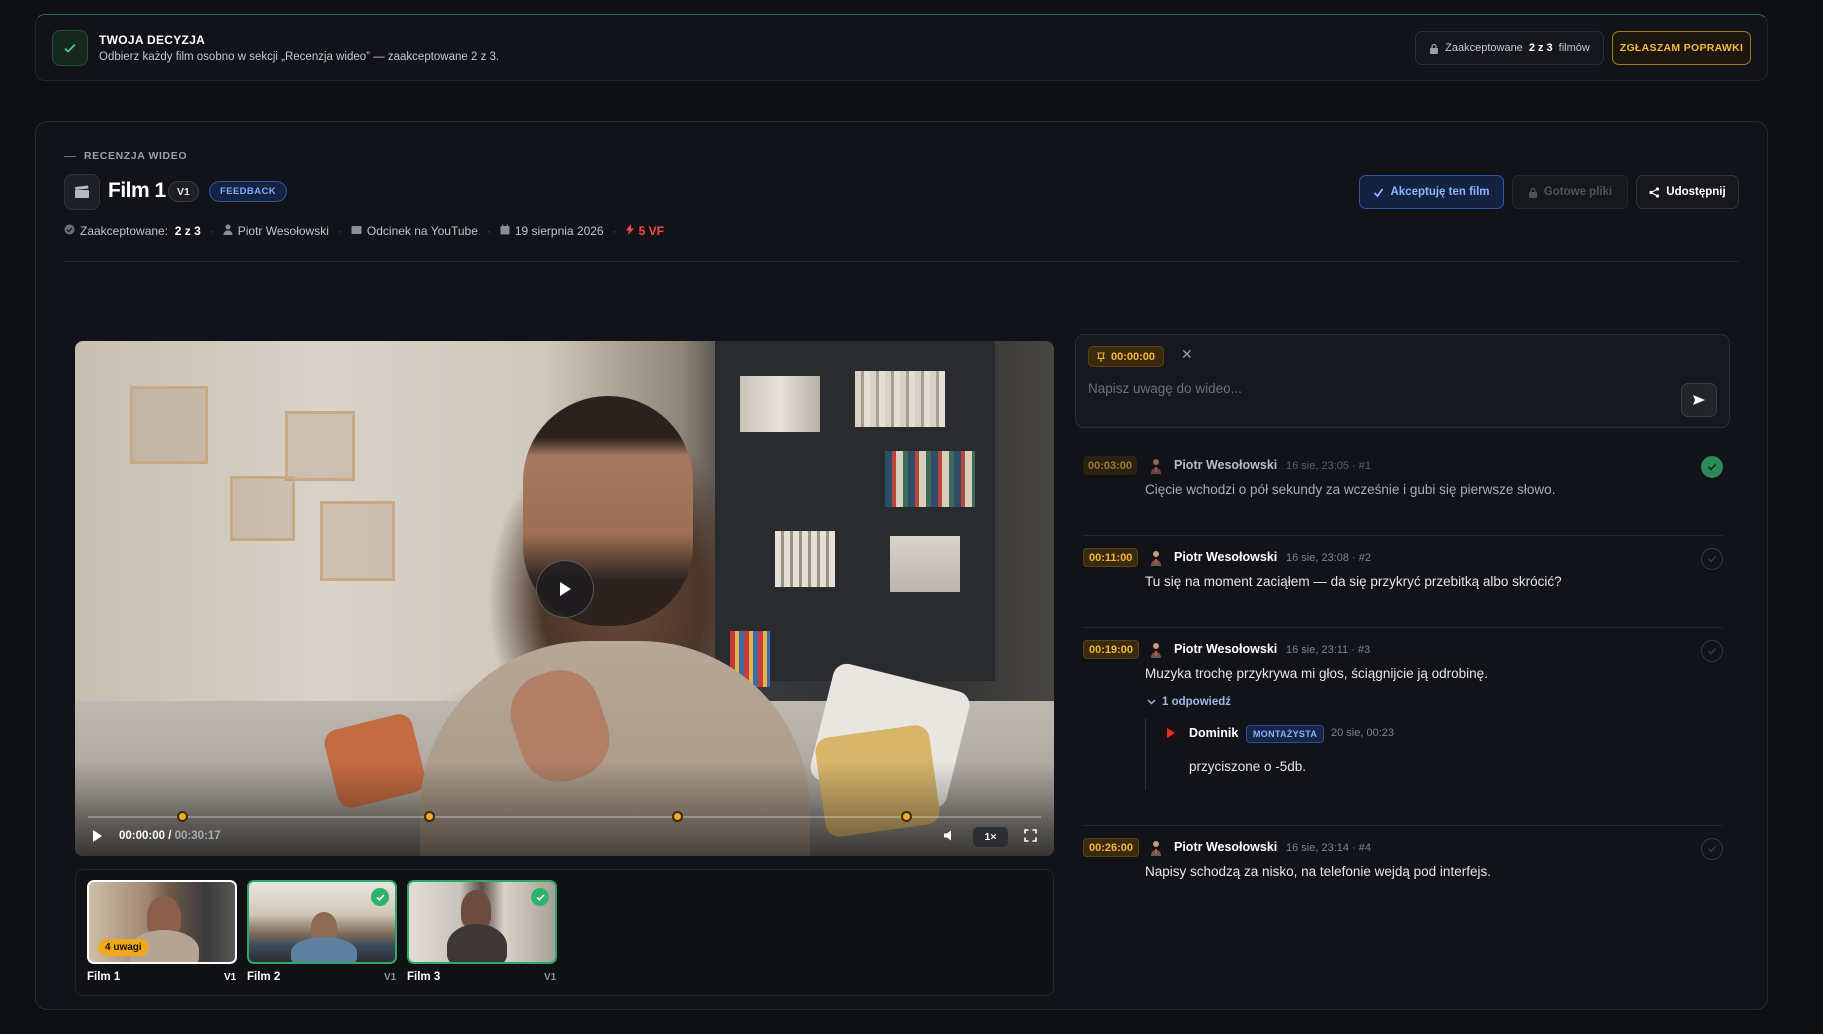 This screenshot has height=1034, width=1823. I want to click on check-circle-icon, so click(69, 229).